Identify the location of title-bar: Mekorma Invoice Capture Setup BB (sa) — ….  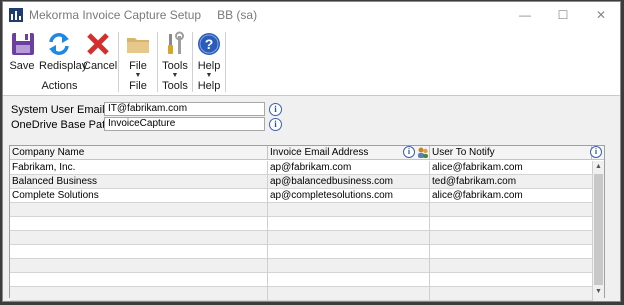
(311, 15).